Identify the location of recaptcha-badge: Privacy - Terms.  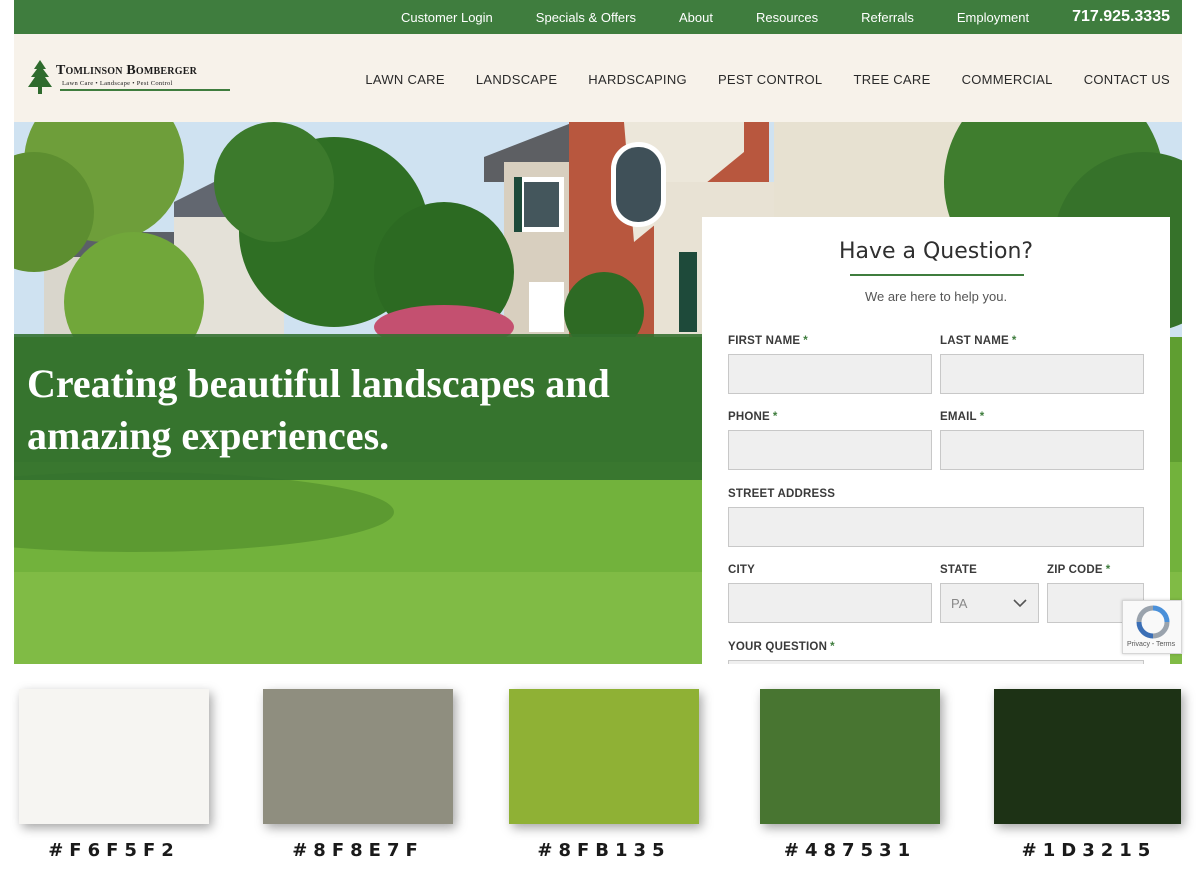
(1152, 627).